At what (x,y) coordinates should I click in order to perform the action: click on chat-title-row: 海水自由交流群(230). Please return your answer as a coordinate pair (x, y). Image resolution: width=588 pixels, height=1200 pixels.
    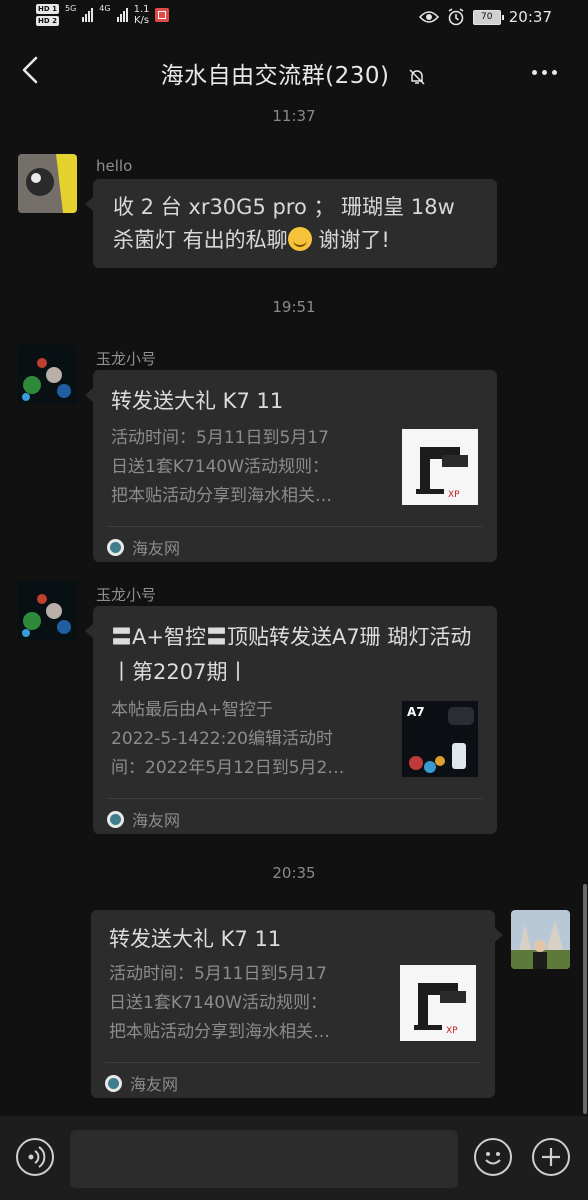
    Looking at the image, I should click on (294, 73).